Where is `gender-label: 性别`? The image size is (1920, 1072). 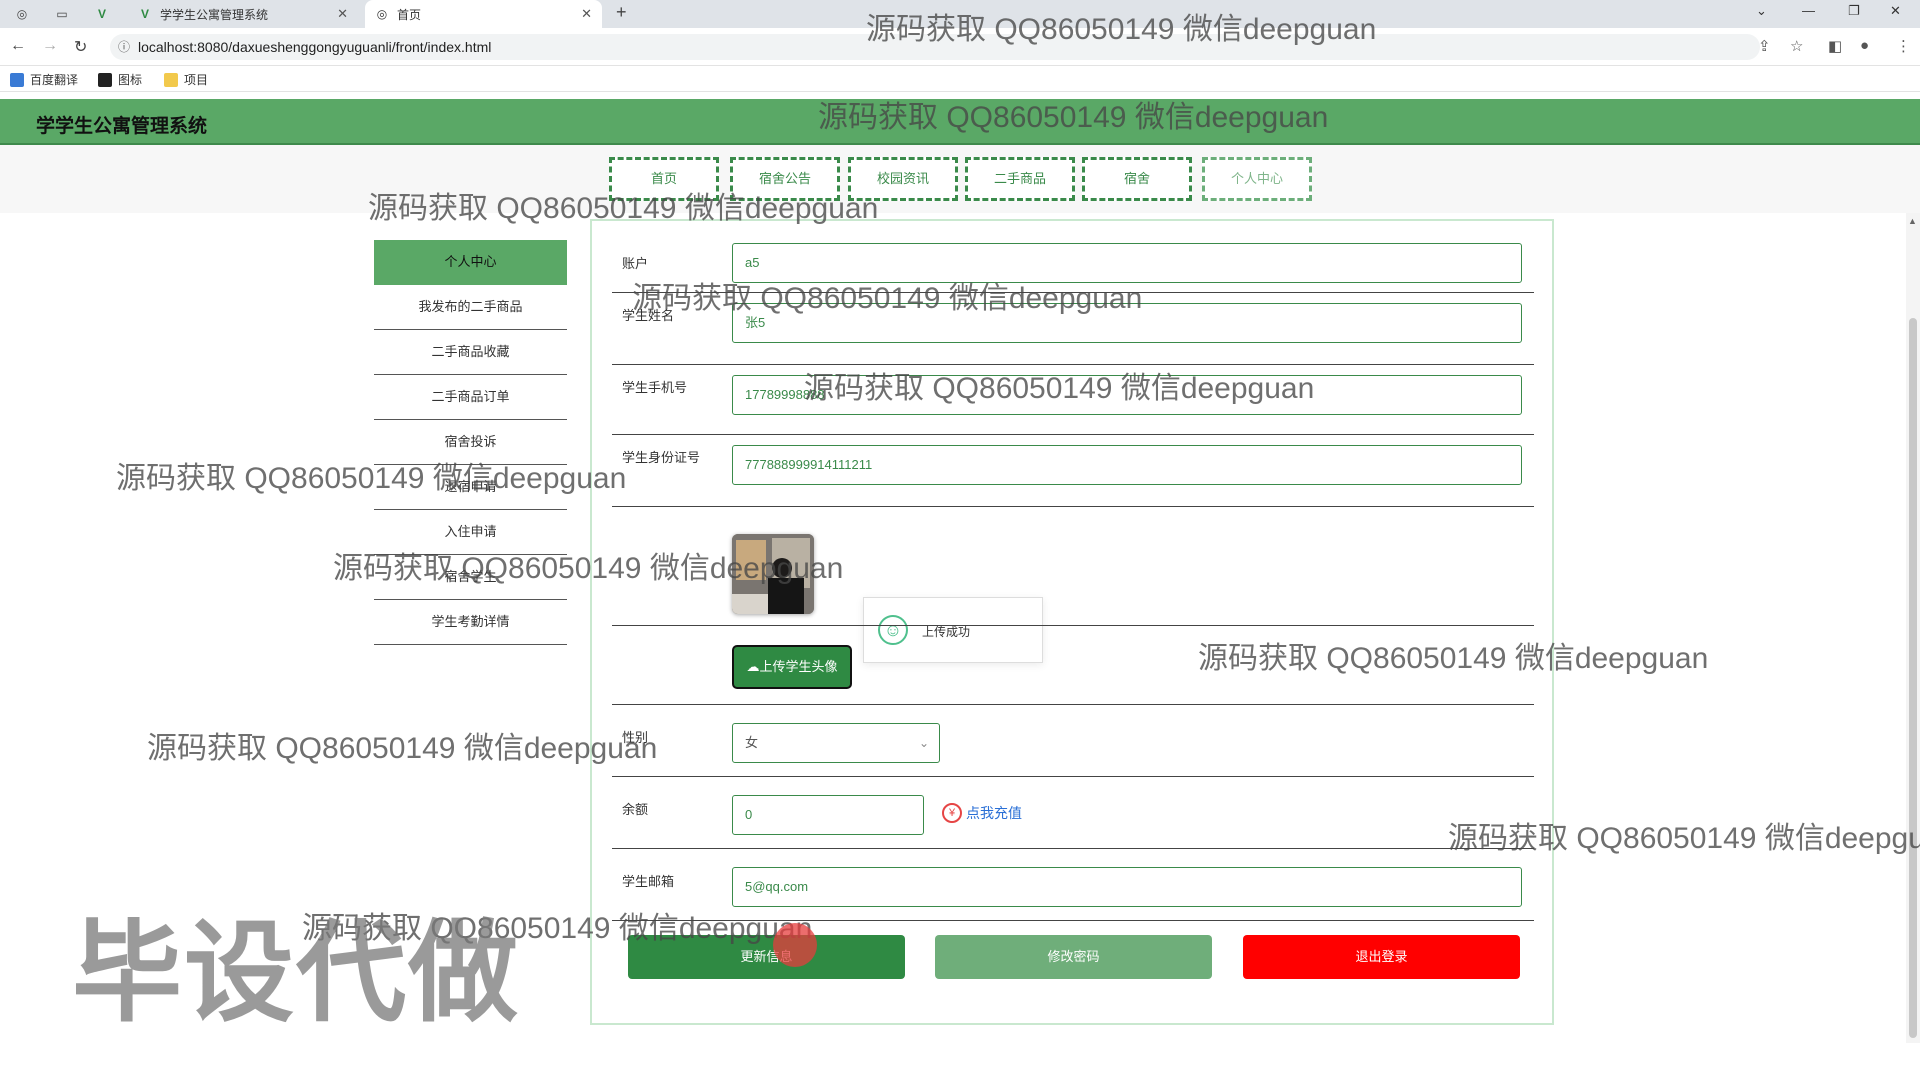 gender-label: 性别 is located at coordinates (635, 737).